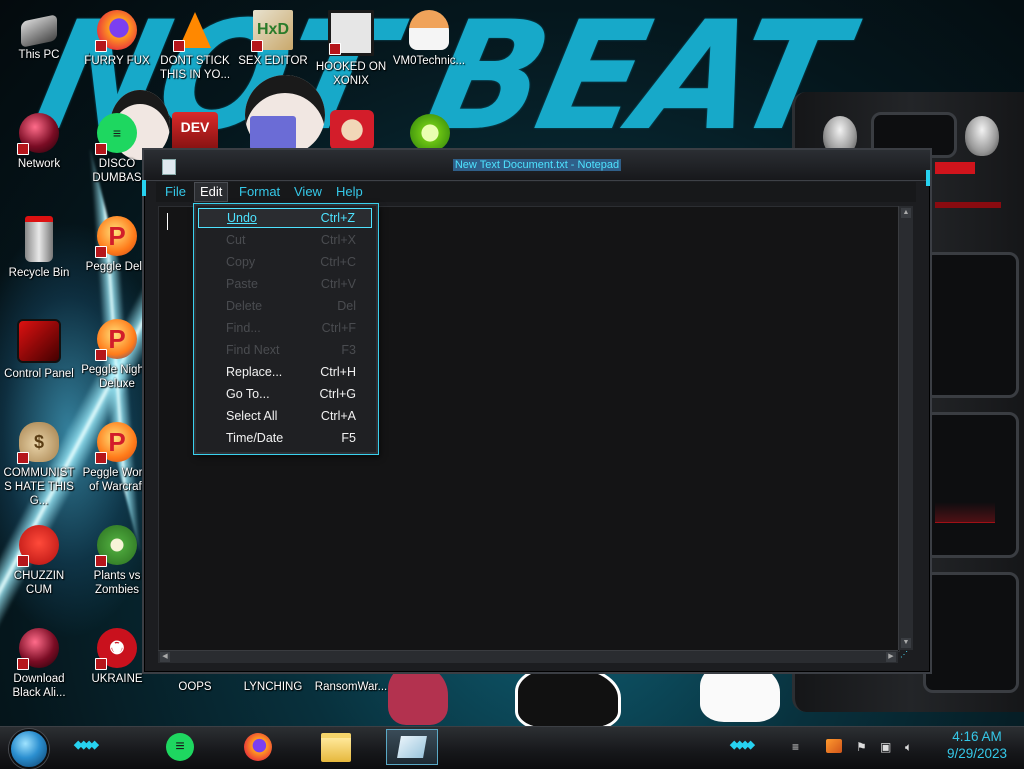 This screenshot has width=1024, height=769. What do you see at coordinates (285, 394) in the screenshot?
I see `menu-item-go-to: Go To... Ctrl+G` at bounding box center [285, 394].